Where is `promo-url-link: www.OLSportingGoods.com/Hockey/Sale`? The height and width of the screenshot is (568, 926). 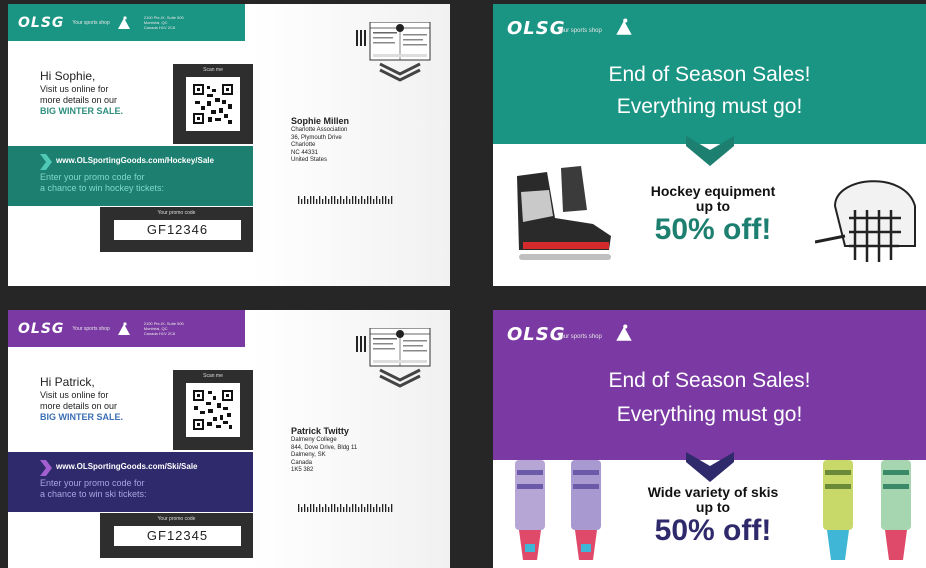 promo-url-link: www.OLSportingGoods.com/Hockey/Sale is located at coordinates (135, 160).